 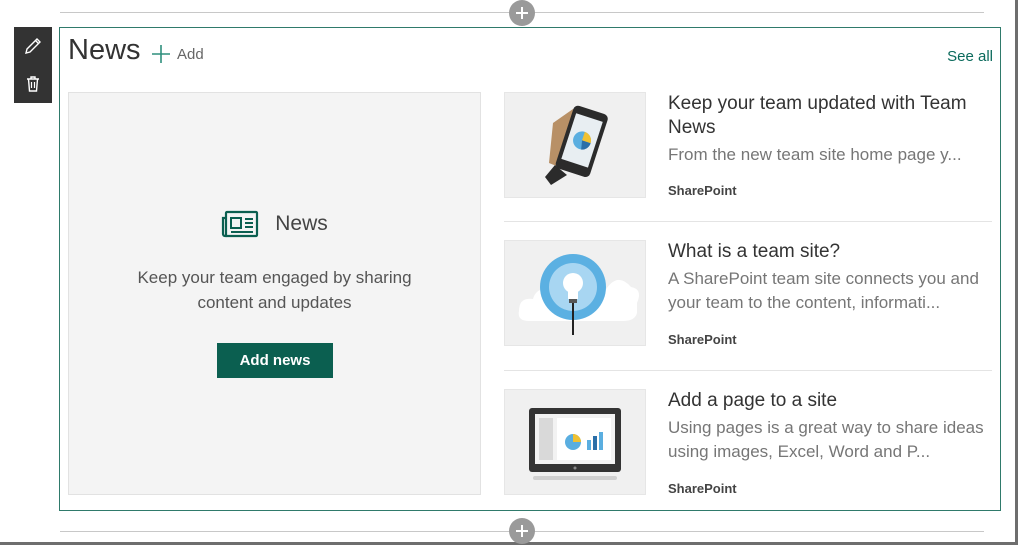 I want to click on add-news-link: Add, so click(x=177, y=54).